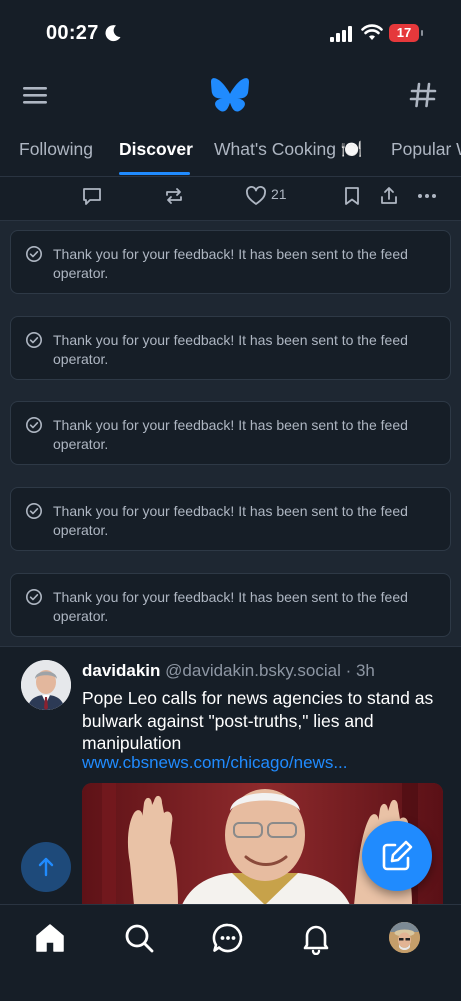  Describe the element at coordinates (121, 670) in the screenshot. I see `post-author: davidakin` at that location.